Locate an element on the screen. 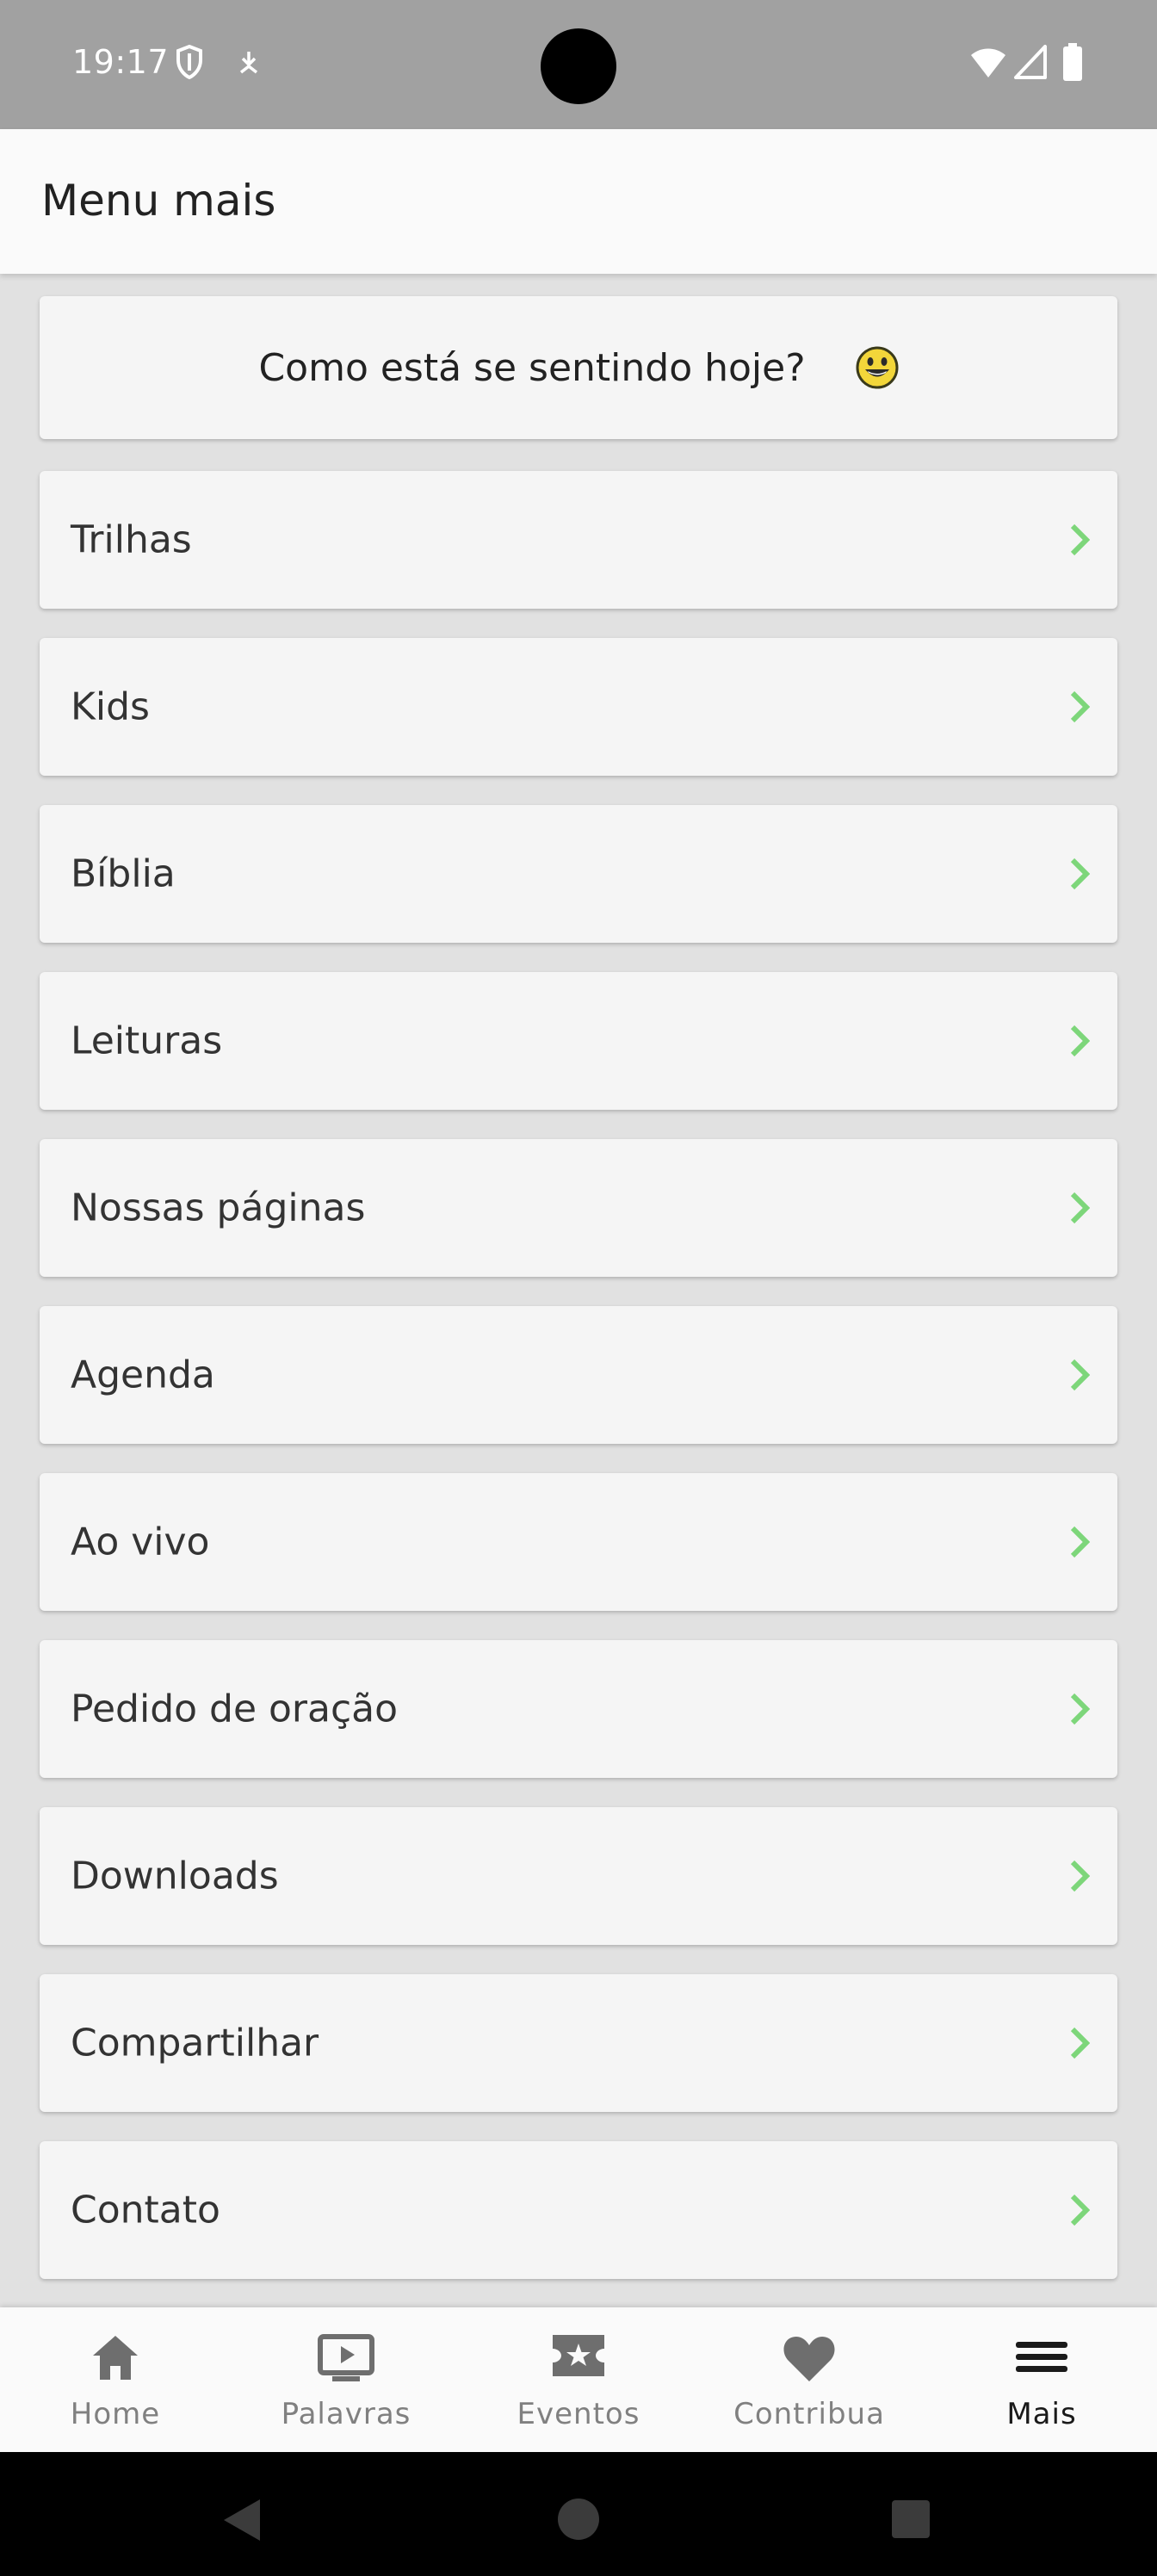  mood-prompt-text: Como está se sentindo hoje? is located at coordinates (532, 368).